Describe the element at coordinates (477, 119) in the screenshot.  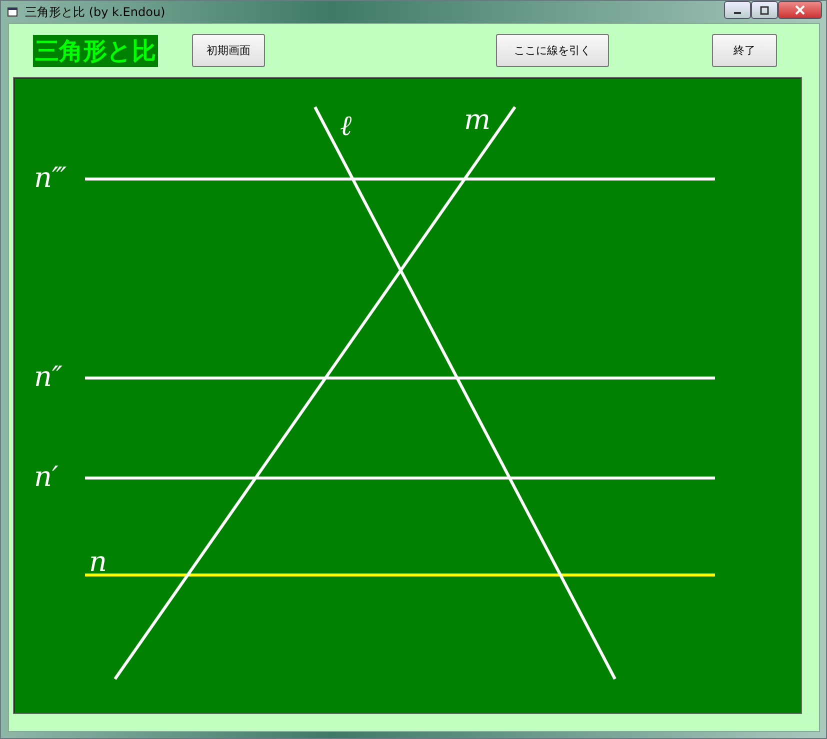
I see `line-label: m` at that location.